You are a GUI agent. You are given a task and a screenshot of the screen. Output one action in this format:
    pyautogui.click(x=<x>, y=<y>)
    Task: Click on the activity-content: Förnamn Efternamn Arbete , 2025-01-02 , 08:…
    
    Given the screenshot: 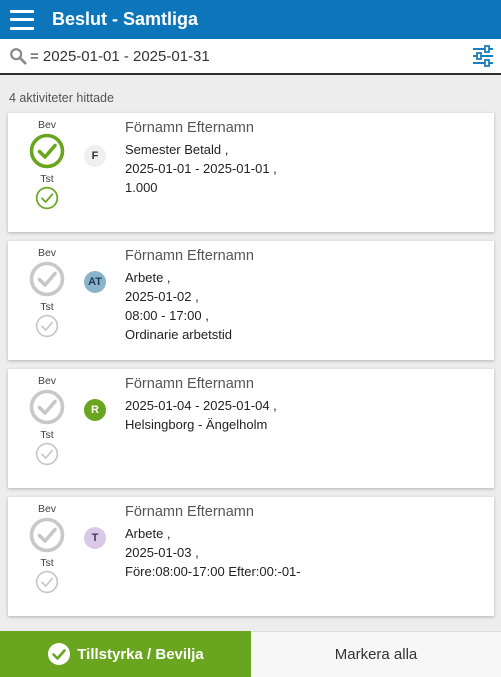 What is the action you would take?
    pyautogui.click(x=189, y=295)
    